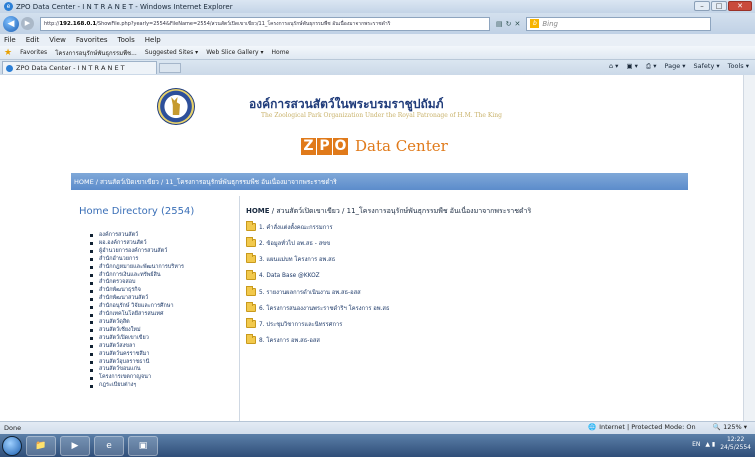 This screenshot has width=755, height=457. What do you see at coordinates (710, 444) in the screenshot?
I see `network-icon: ▲ ▮` at bounding box center [710, 444].